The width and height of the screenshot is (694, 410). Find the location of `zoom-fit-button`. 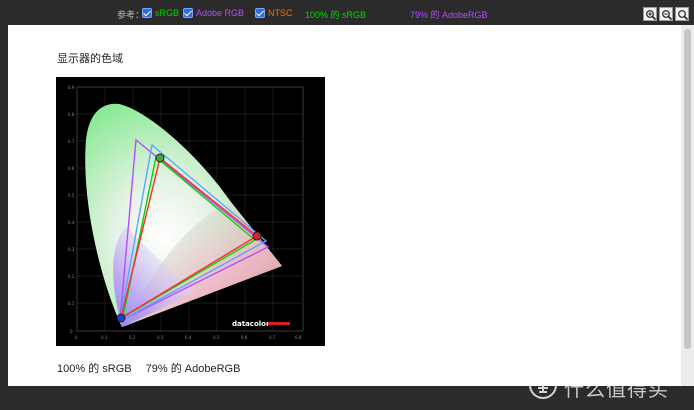

zoom-fit-button is located at coordinates (682, 14).